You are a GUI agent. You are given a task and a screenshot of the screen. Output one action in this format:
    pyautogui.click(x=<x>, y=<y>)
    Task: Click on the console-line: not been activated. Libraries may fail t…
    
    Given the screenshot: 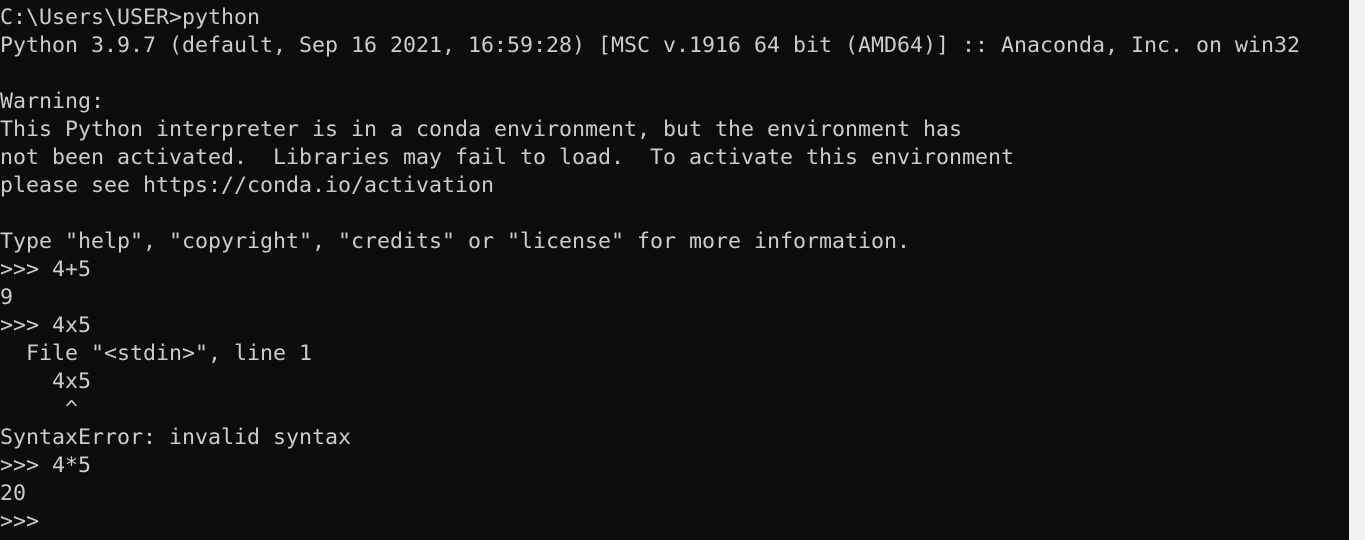 What is the action you would take?
    pyautogui.click(x=507, y=157)
    